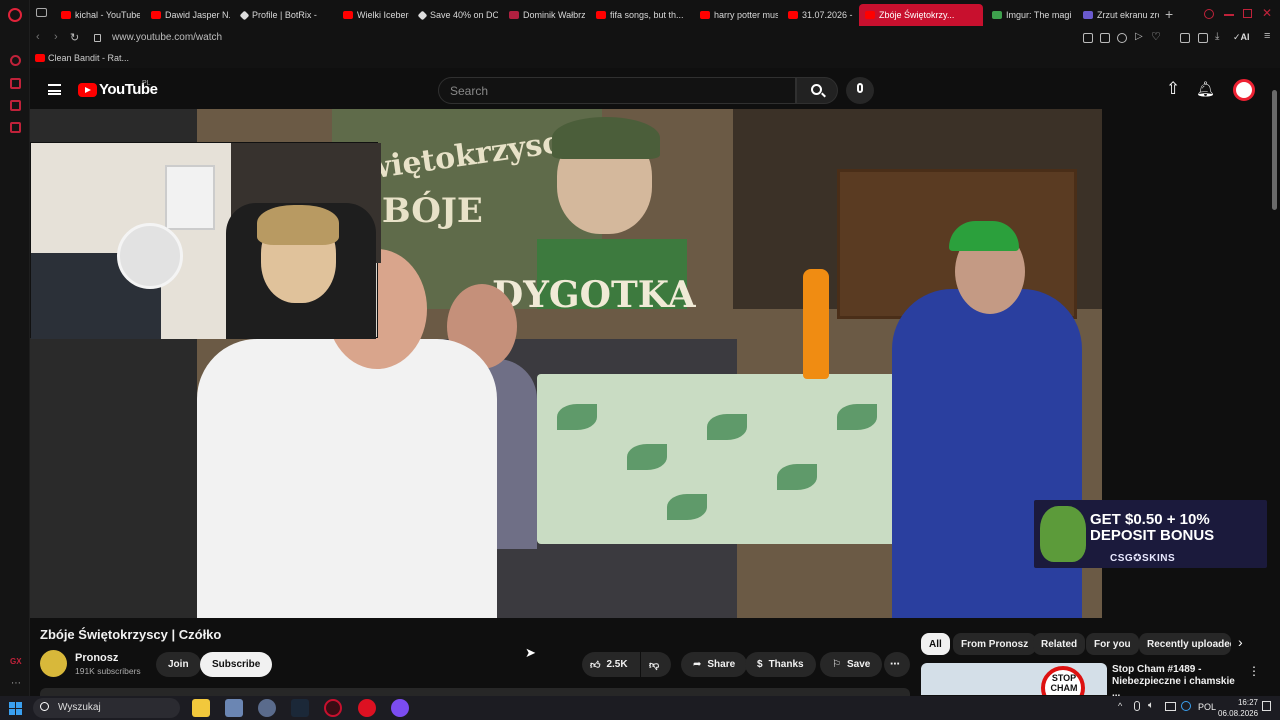 The height and width of the screenshot is (720, 1280). Describe the element at coordinates (514, 15) in the screenshot. I see `generic-icon` at that location.